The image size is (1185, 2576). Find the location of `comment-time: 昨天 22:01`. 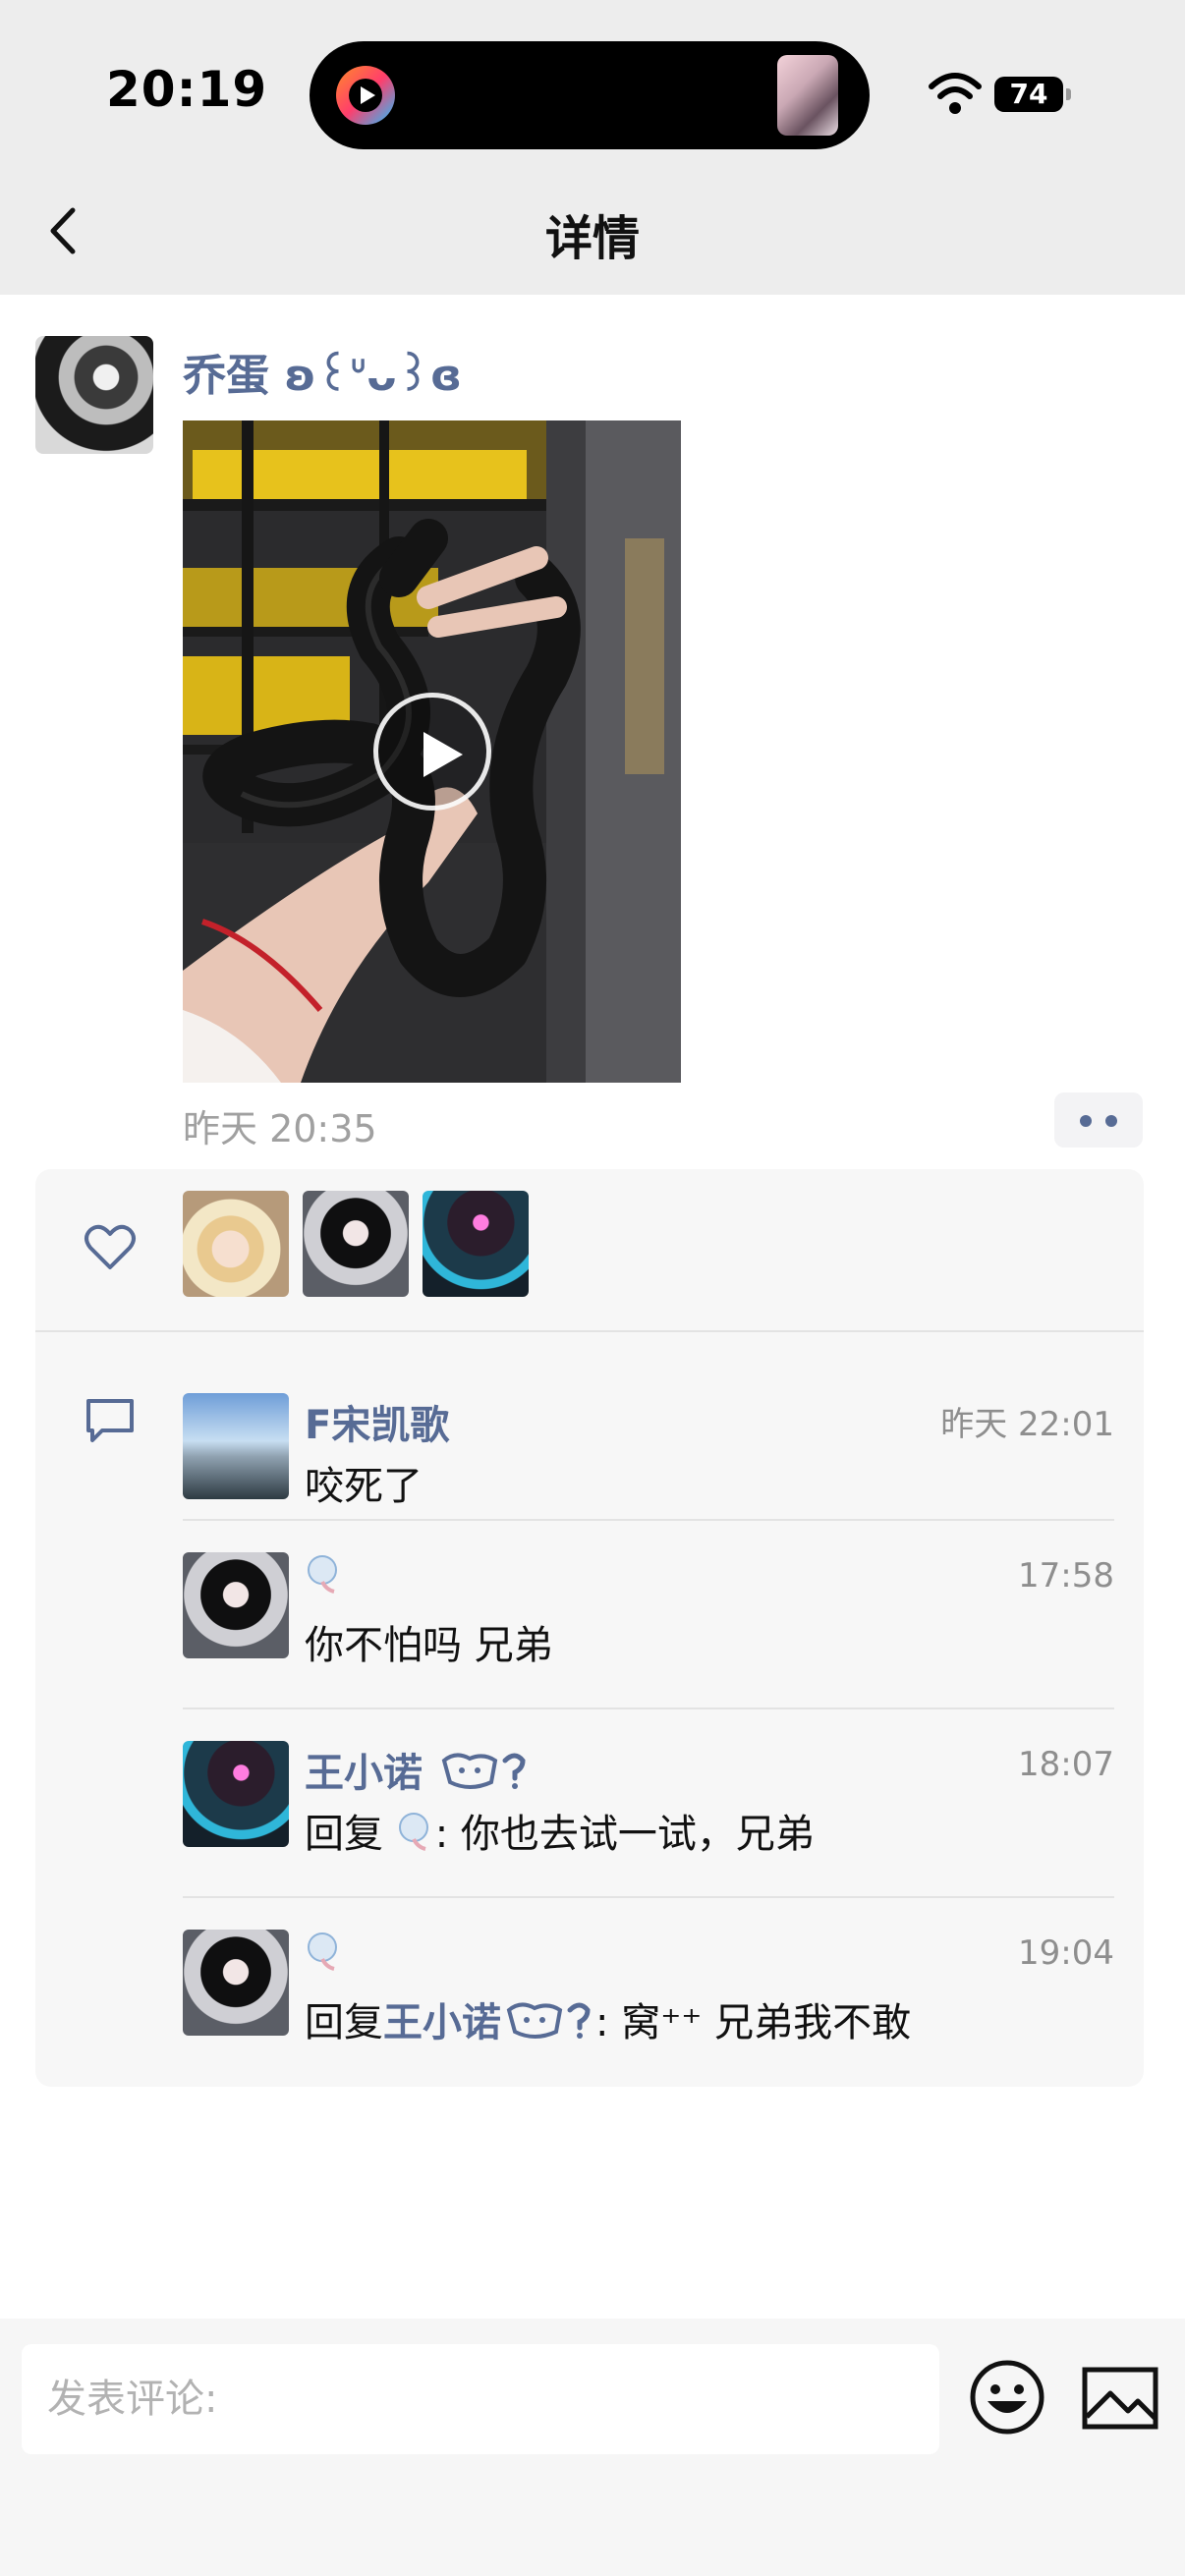

comment-time: 昨天 22:01 is located at coordinates (1027, 1424).